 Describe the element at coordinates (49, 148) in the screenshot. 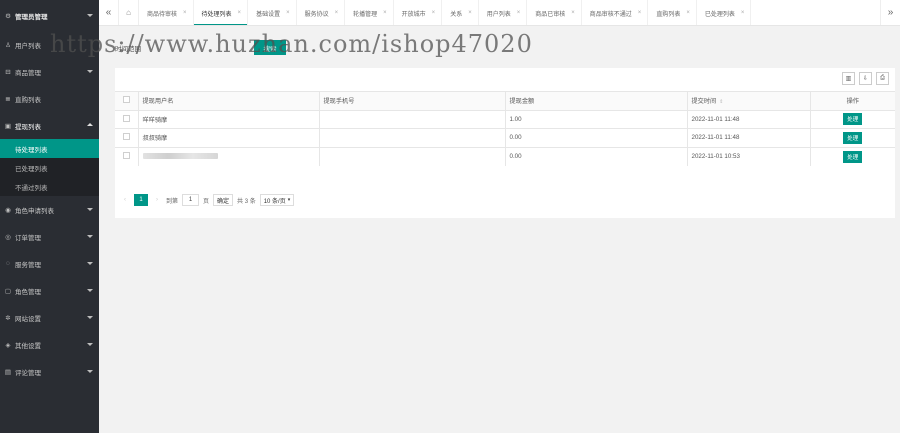

I see `sidebar-subitem-pending: 待处理列表` at that location.